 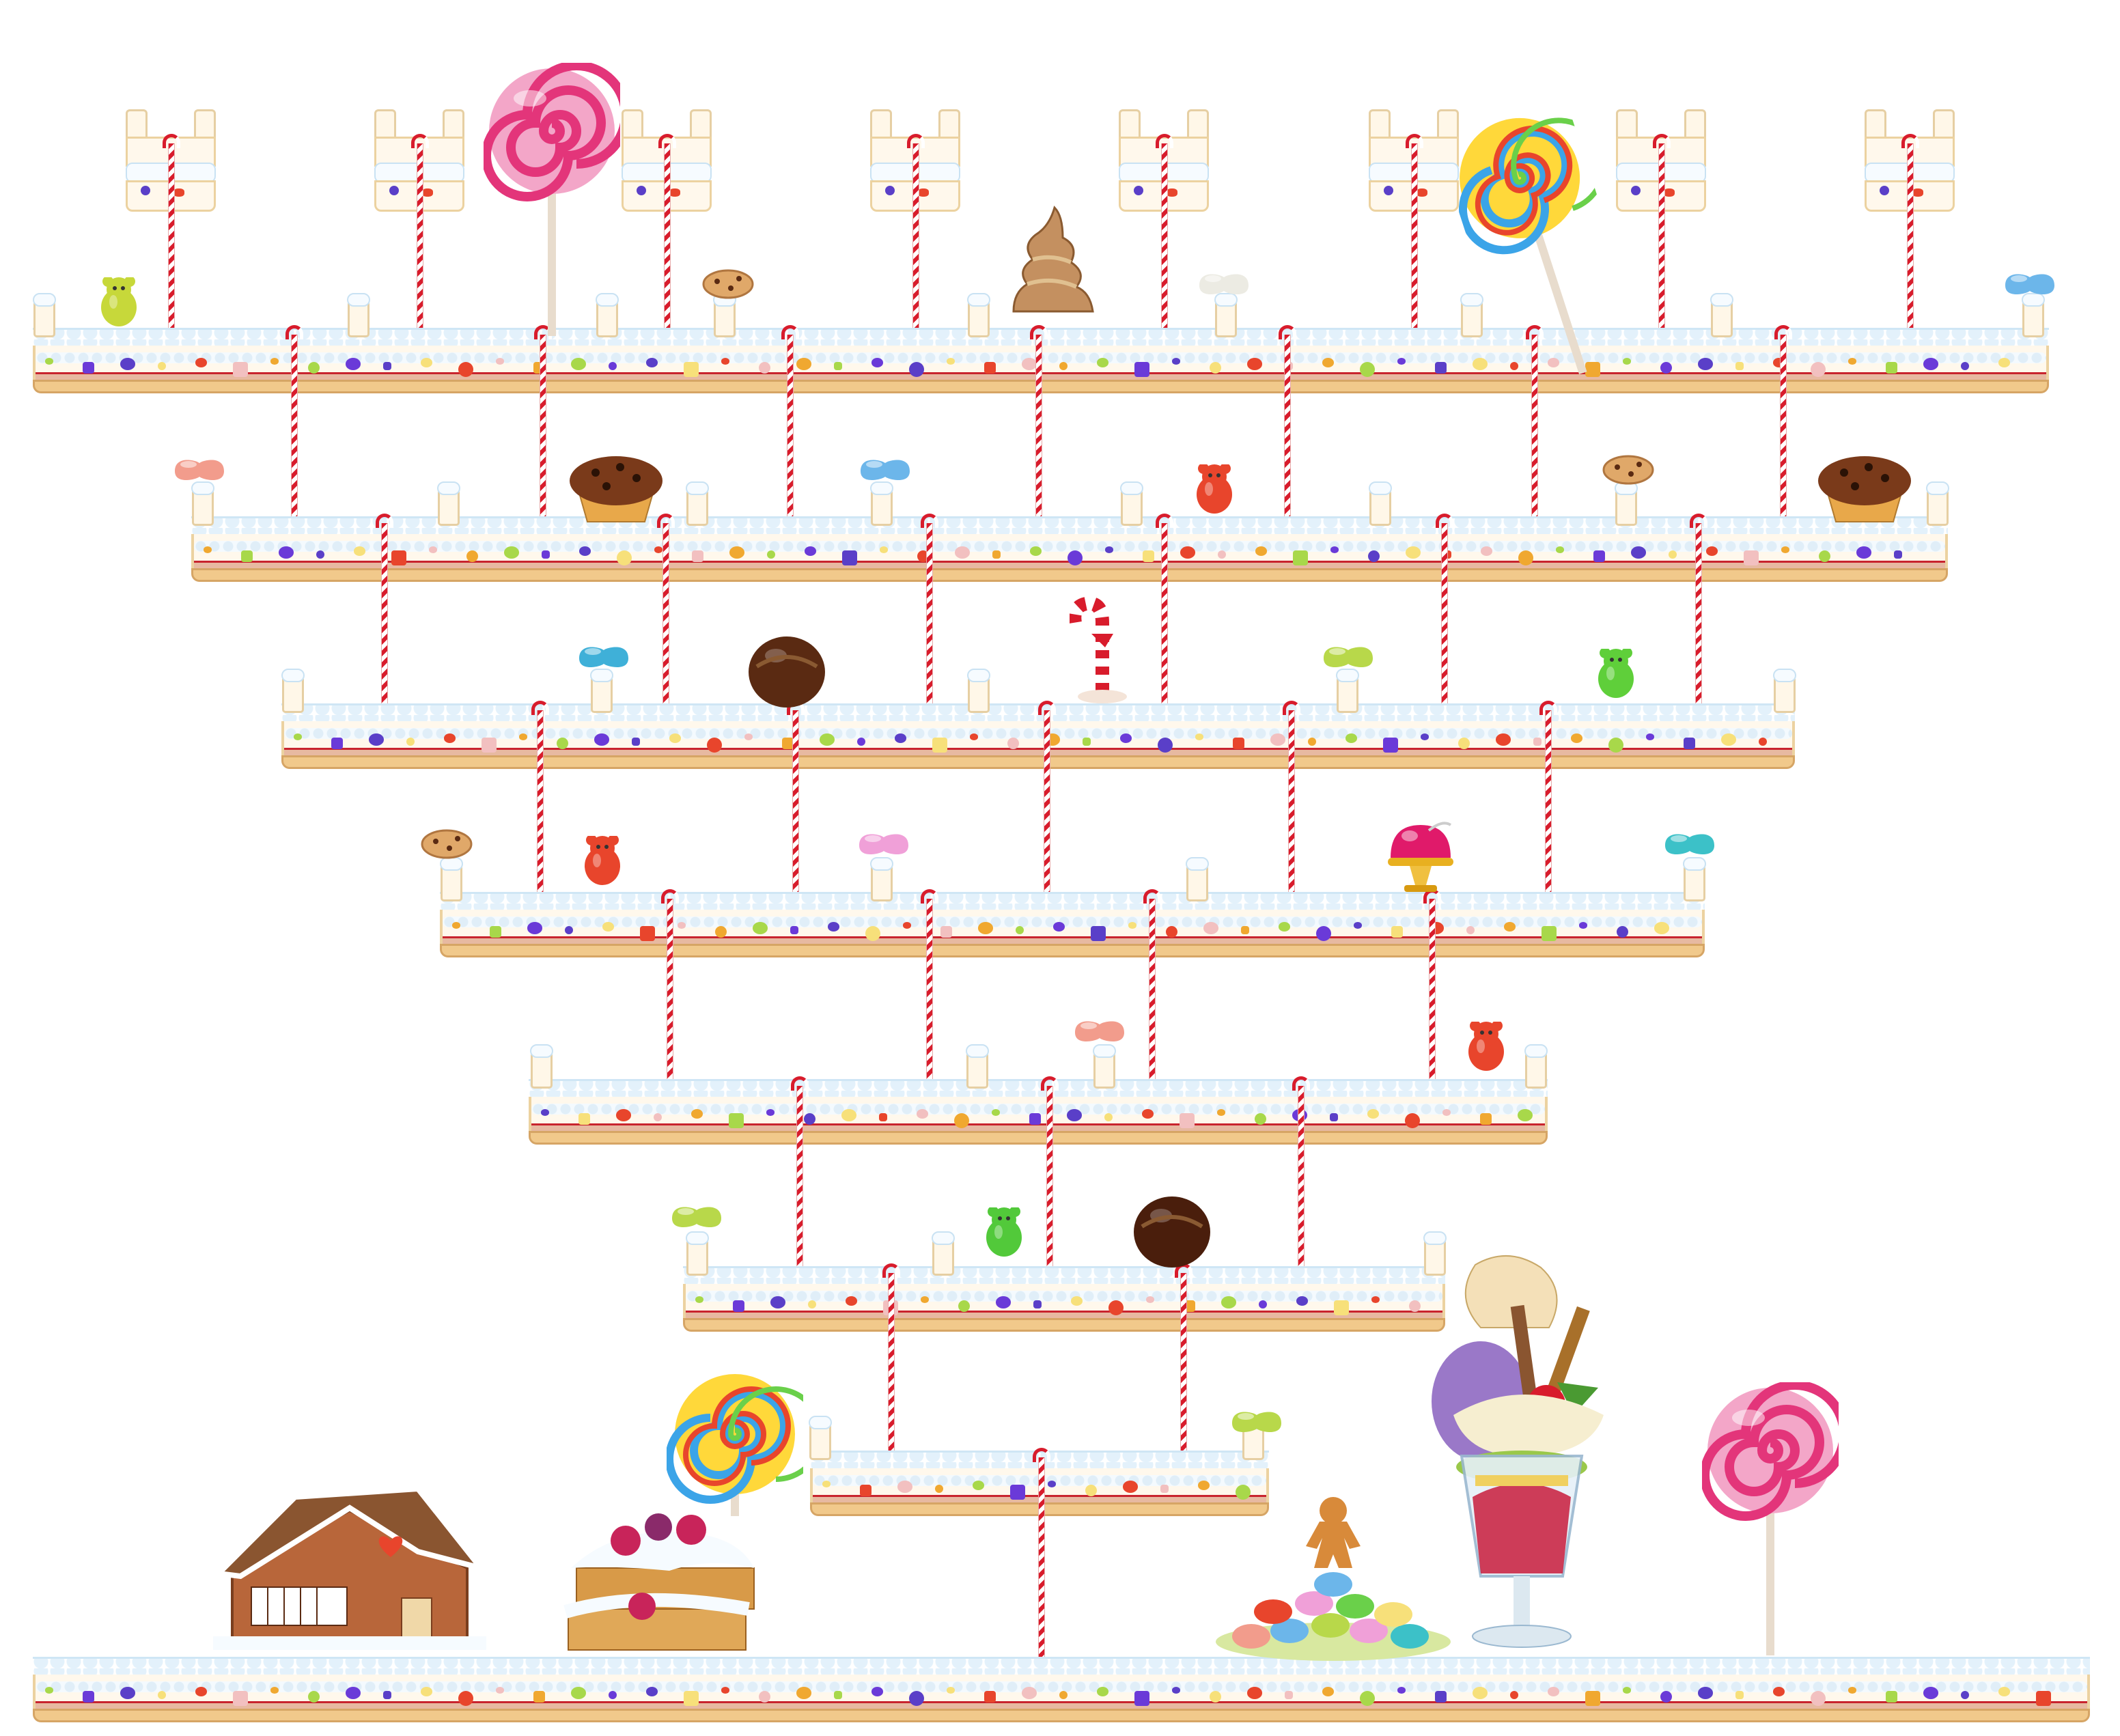 What do you see at coordinates (1053, 268) in the screenshot?
I see `soft-serve-swirl` at bounding box center [1053, 268].